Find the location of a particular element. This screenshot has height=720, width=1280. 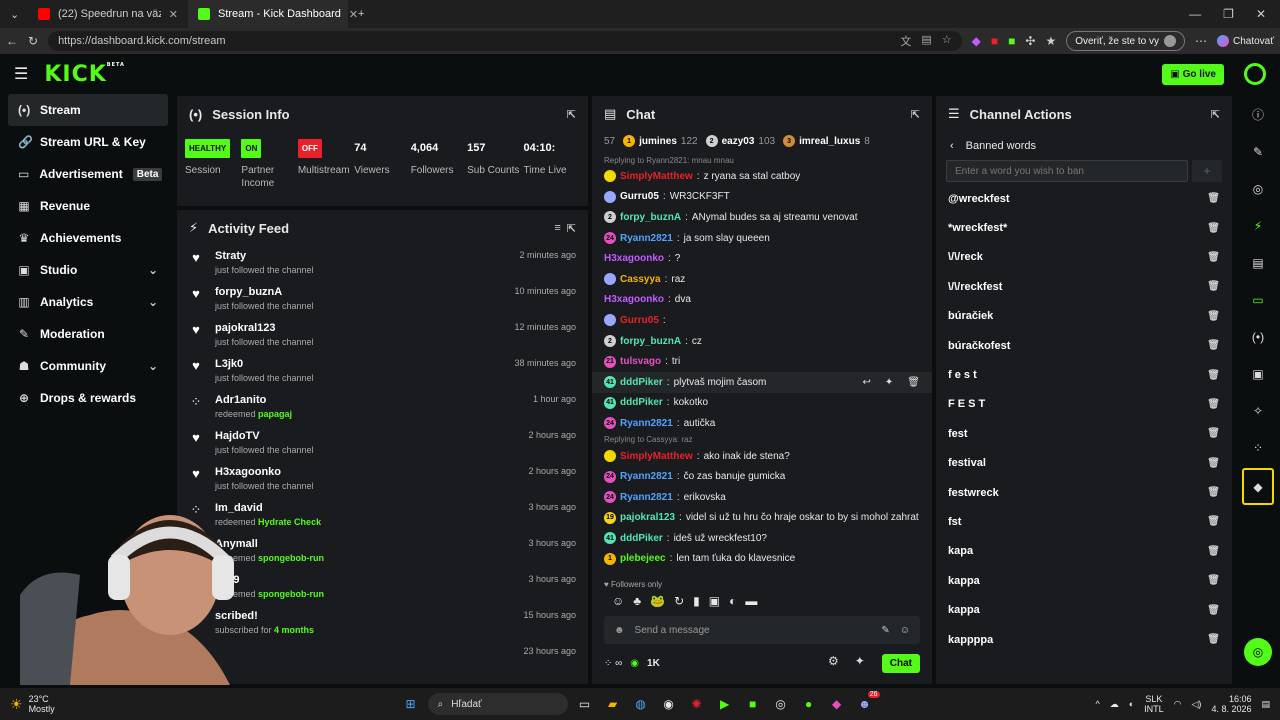

discord-icon: ☻ 26 is located at coordinates (867, 703).